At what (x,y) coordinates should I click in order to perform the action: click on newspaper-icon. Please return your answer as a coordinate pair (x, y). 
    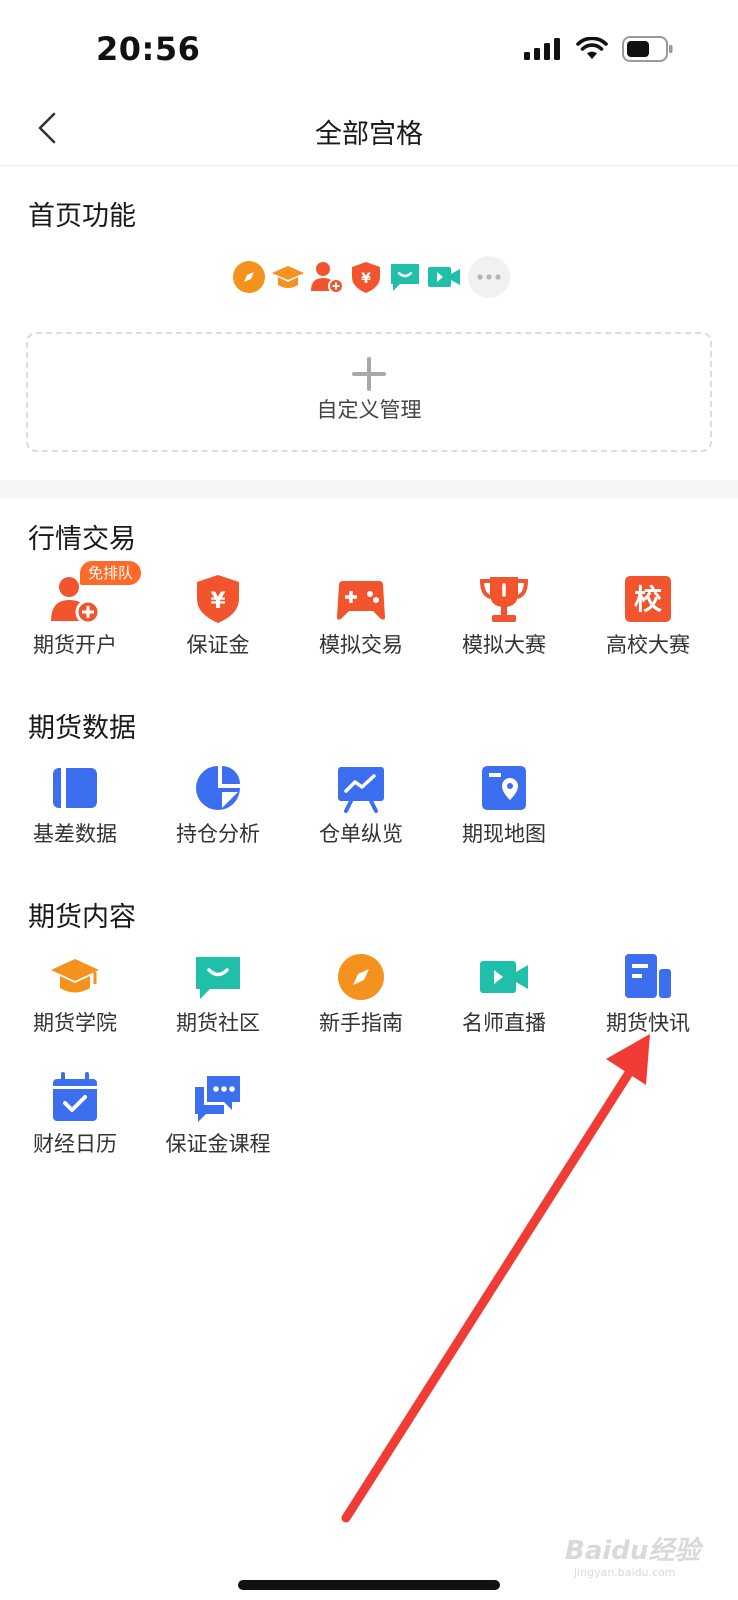
    Looking at the image, I should click on (648, 976).